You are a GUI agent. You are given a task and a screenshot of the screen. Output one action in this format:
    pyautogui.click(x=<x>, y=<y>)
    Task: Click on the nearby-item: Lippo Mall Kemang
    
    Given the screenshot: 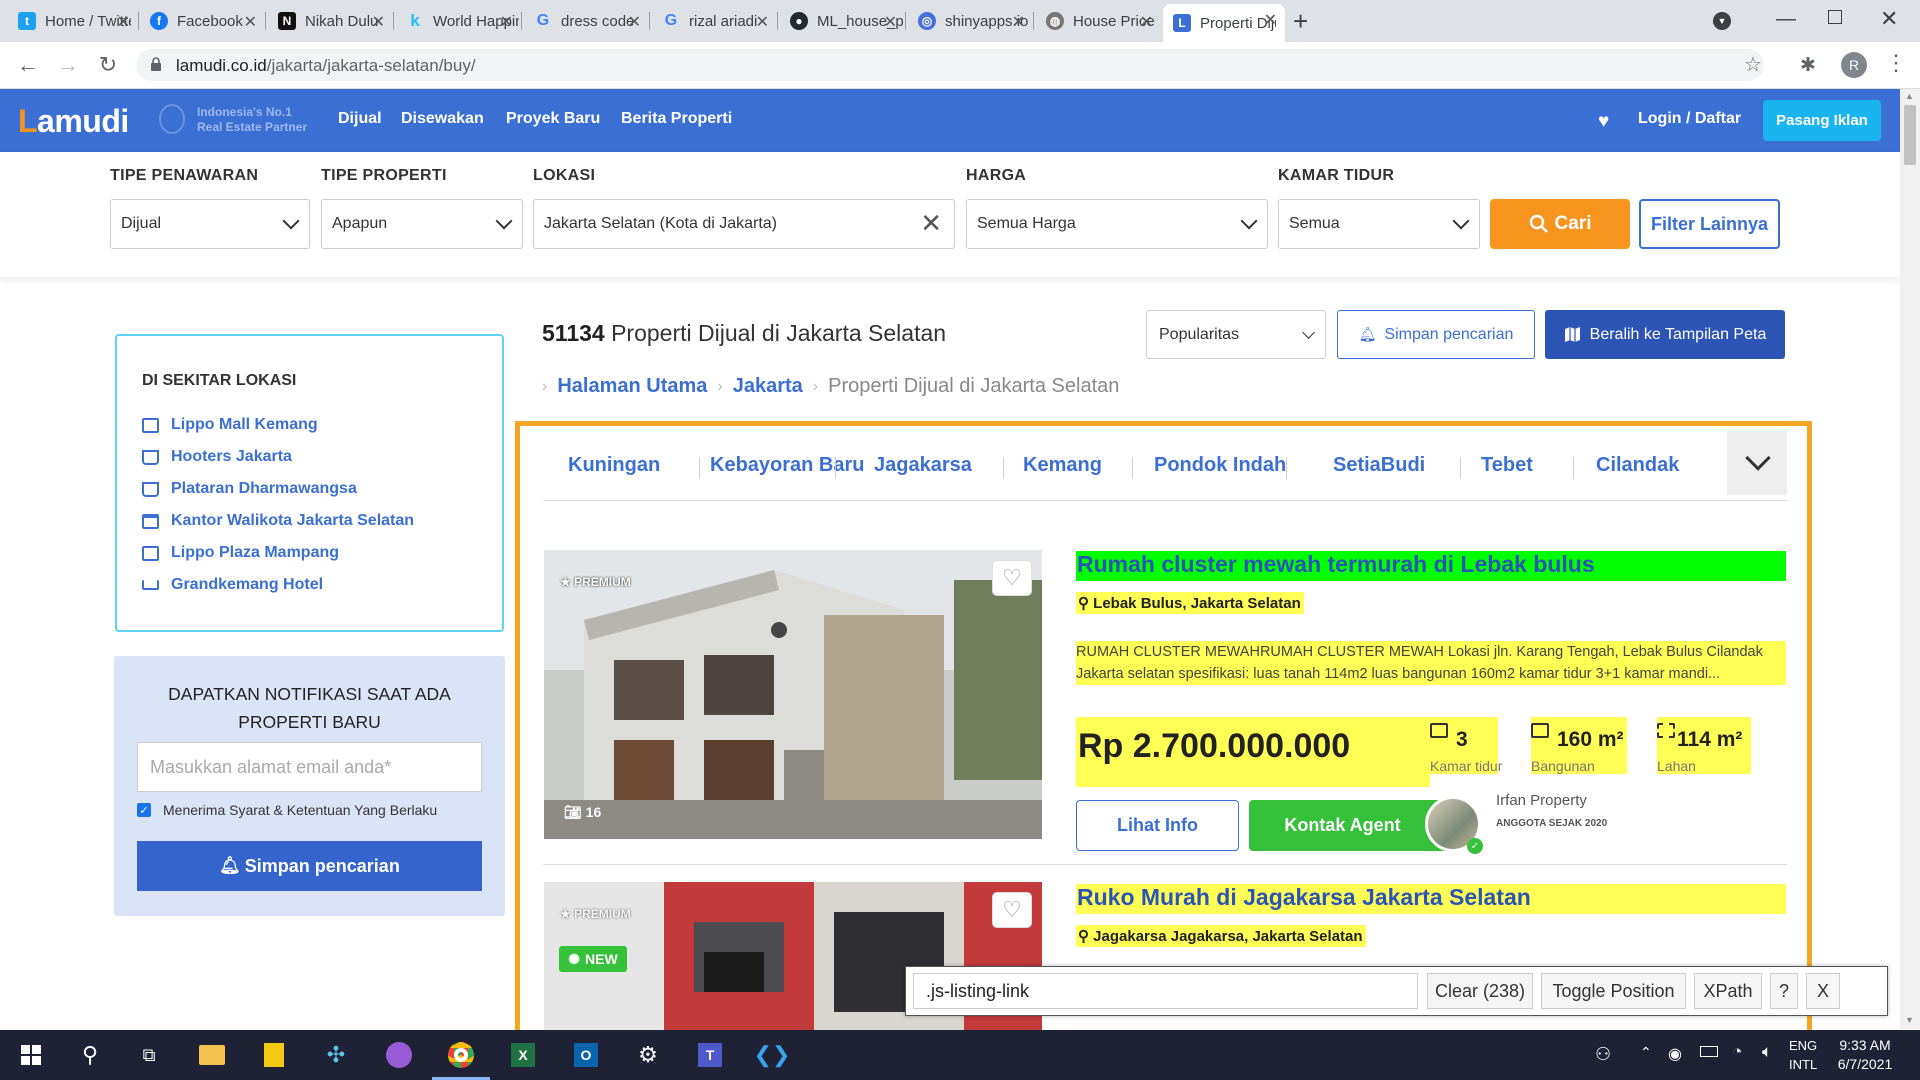 What is the action you would take?
    pyautogui.click(x=230, y=425)
    